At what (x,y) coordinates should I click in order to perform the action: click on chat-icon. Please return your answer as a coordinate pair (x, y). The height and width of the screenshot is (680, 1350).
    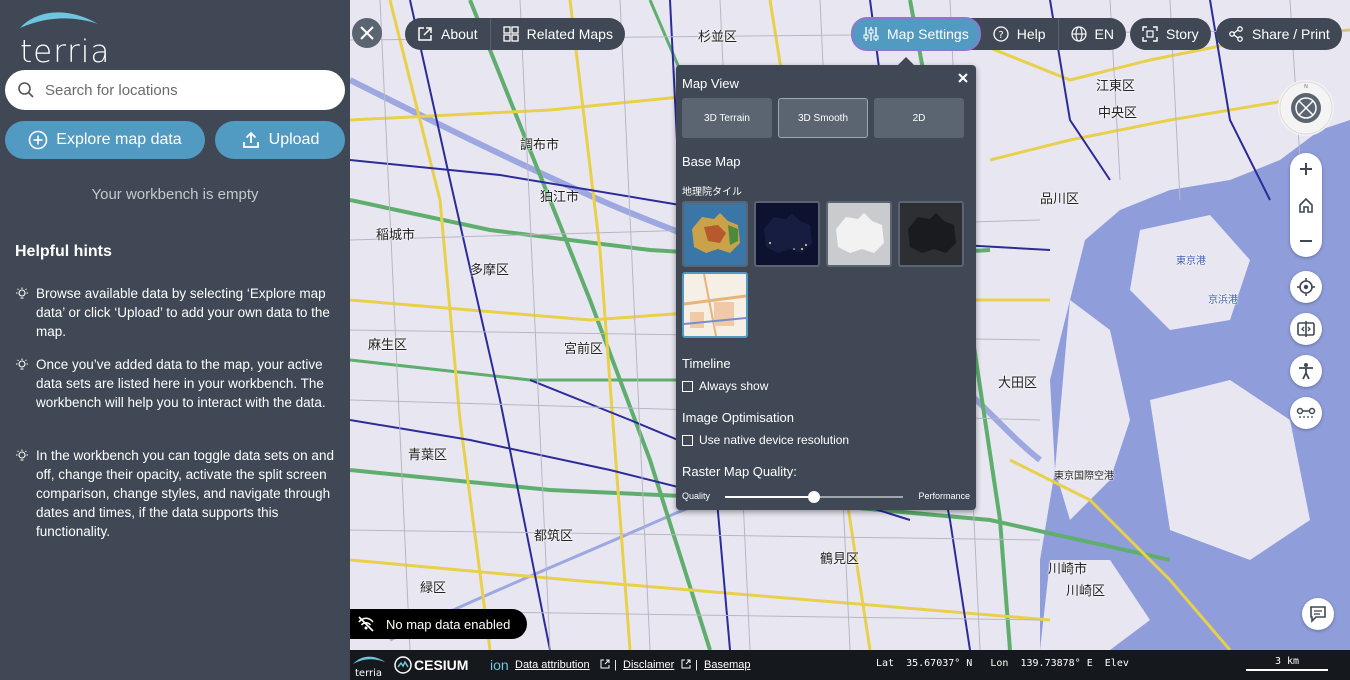
    Looking at the image, I should click on (1318, 614).